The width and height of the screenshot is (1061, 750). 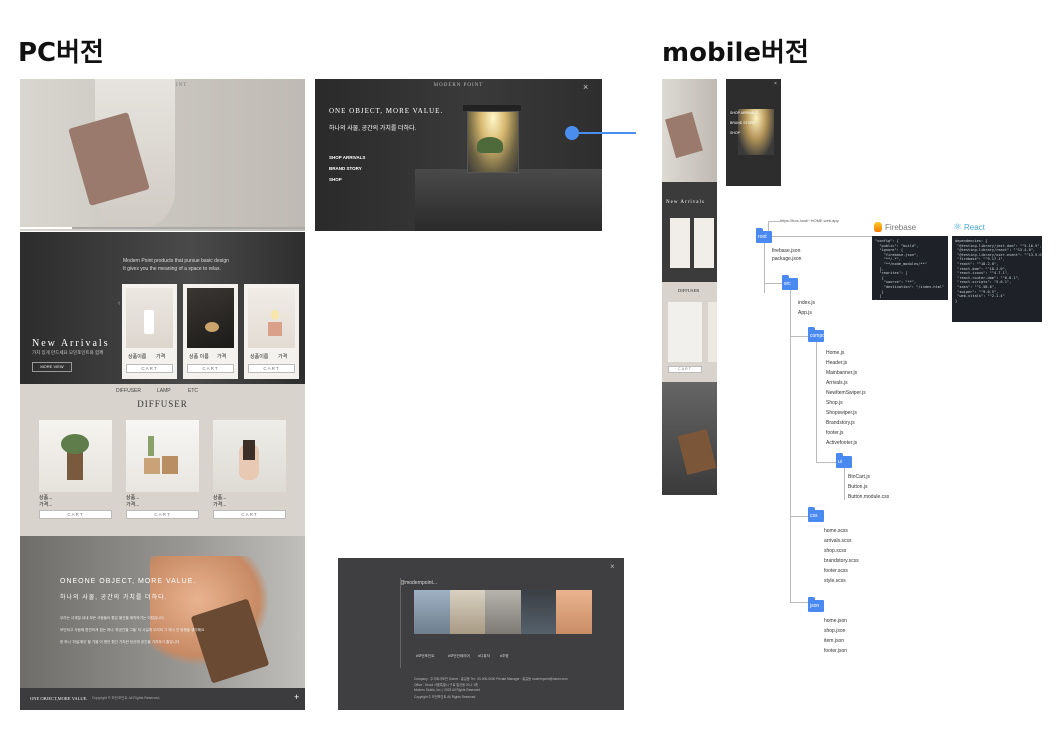 What do you see at coordinates (836, 531) in the screenshot?
I see `file-item: home.scss` at bounding box center [836, 531].